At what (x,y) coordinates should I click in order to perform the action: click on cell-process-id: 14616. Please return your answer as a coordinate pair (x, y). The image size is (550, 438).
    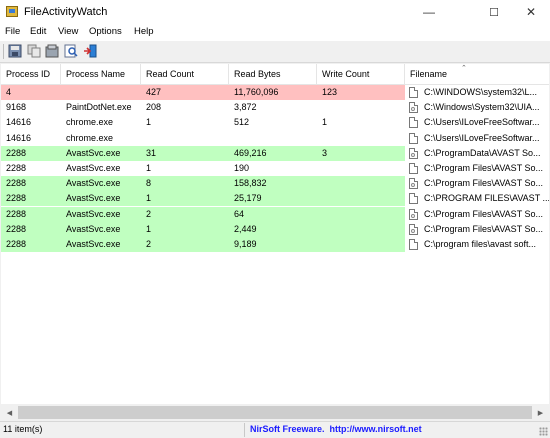
    Looking at the image, I should click on (19, 137).